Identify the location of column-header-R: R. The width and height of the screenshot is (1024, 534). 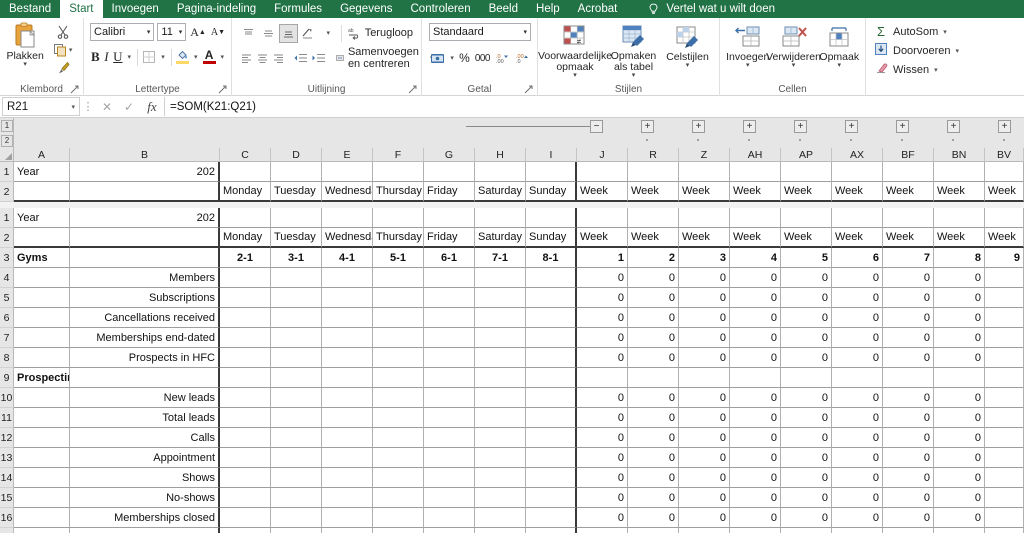
(653, 155).